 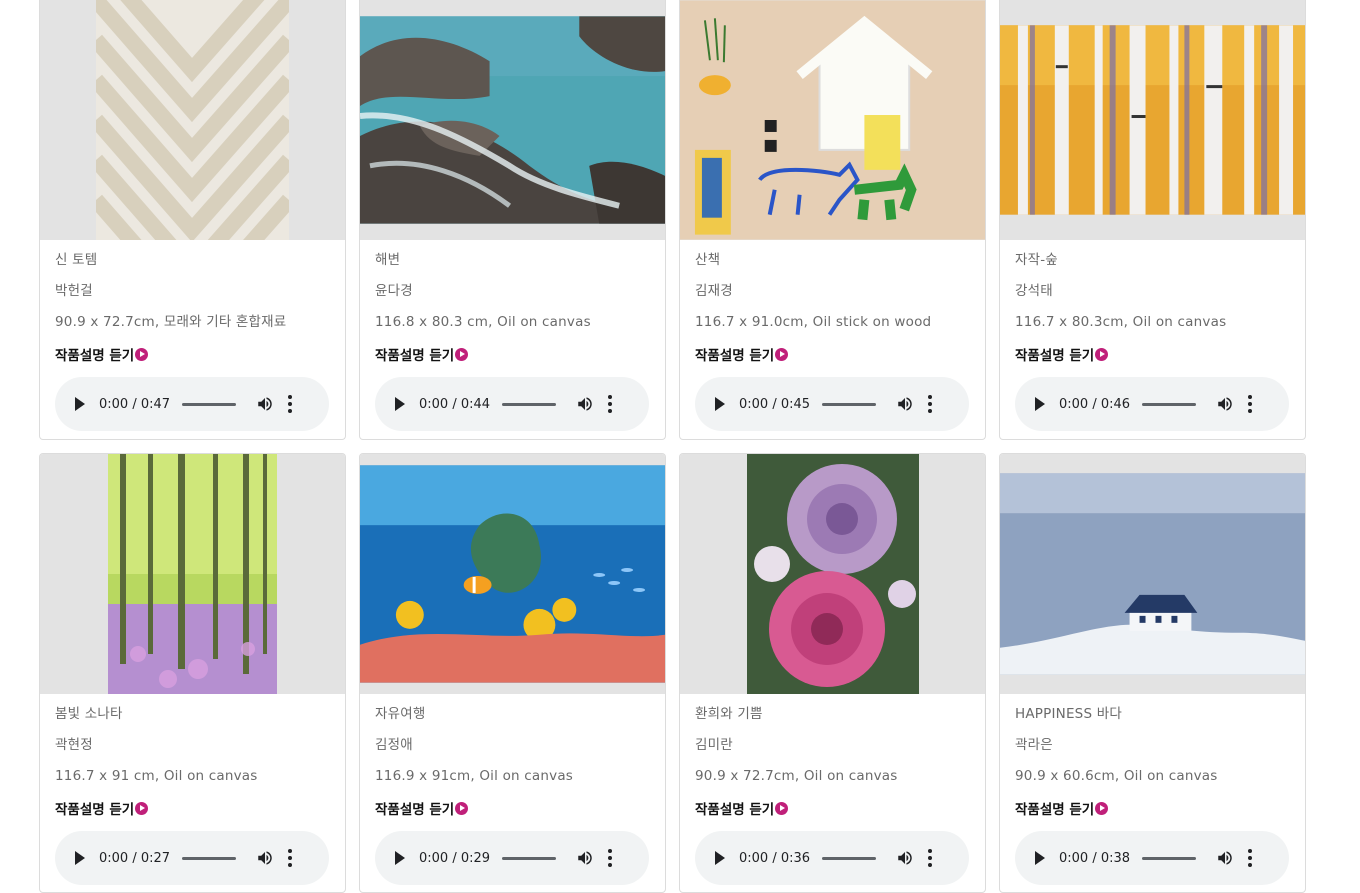 What do you see at coordinates (394, 291) in the screenshot?
I see `artwork-artist: 윤다경` at bounding box center [394, 291].